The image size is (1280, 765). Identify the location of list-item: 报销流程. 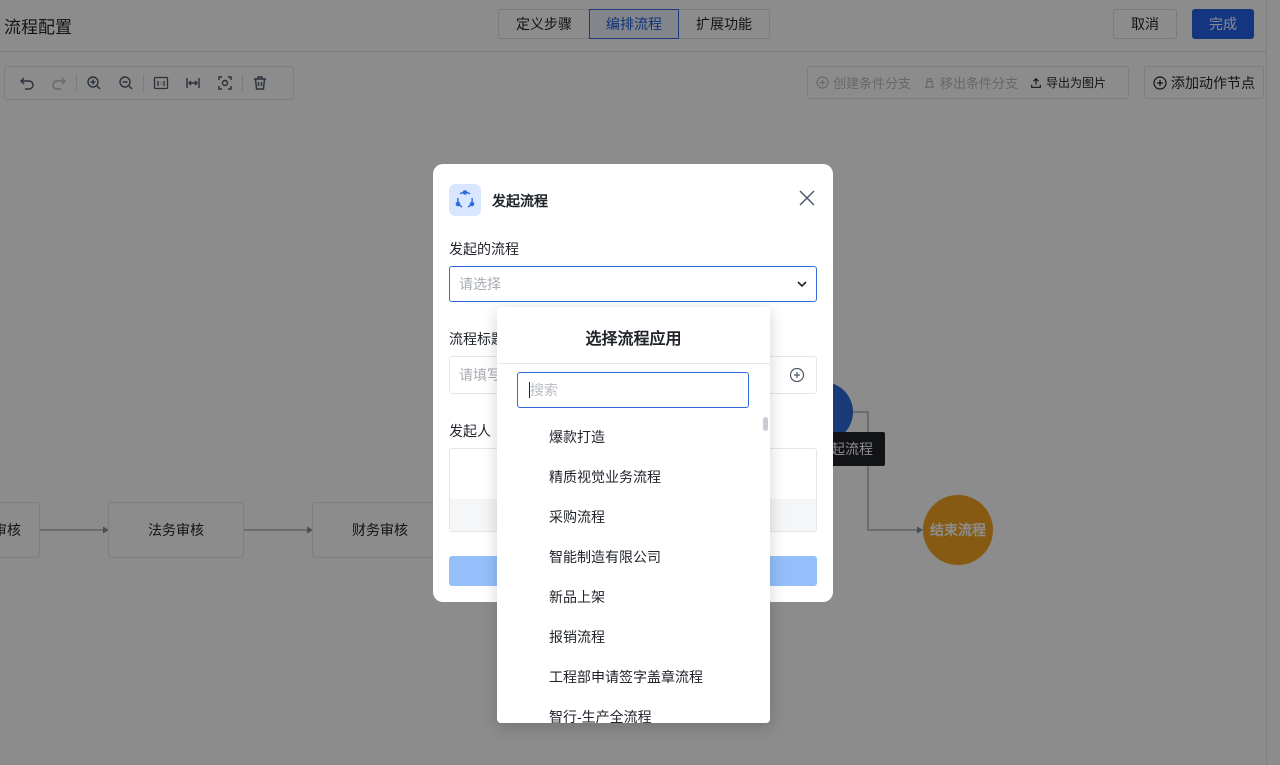
(630, 637).